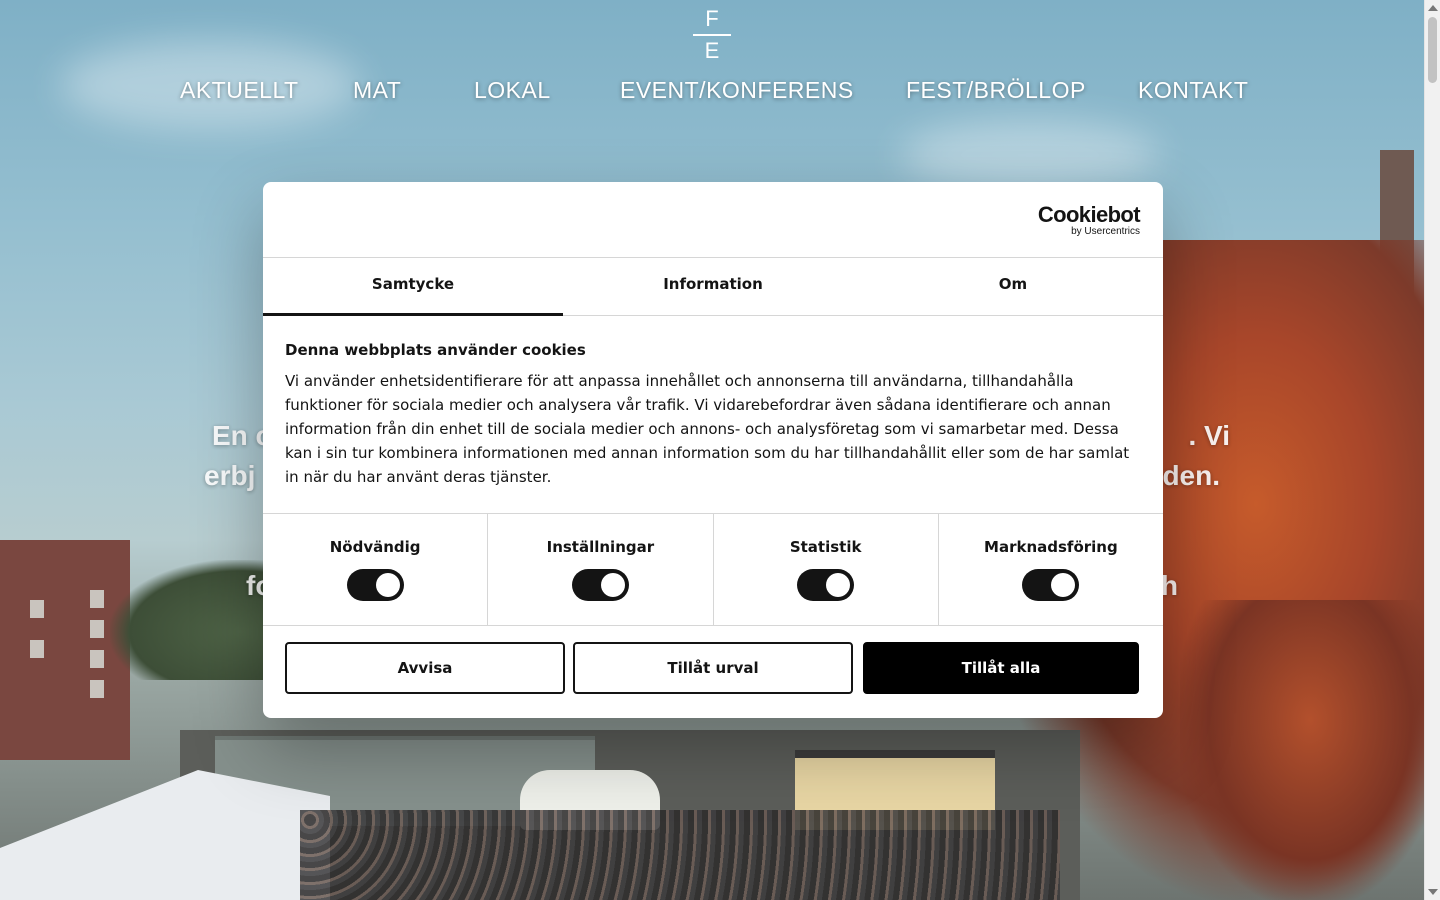  I want to click on nav-item-kontakt: KONTAKT, so click(1193, 90).